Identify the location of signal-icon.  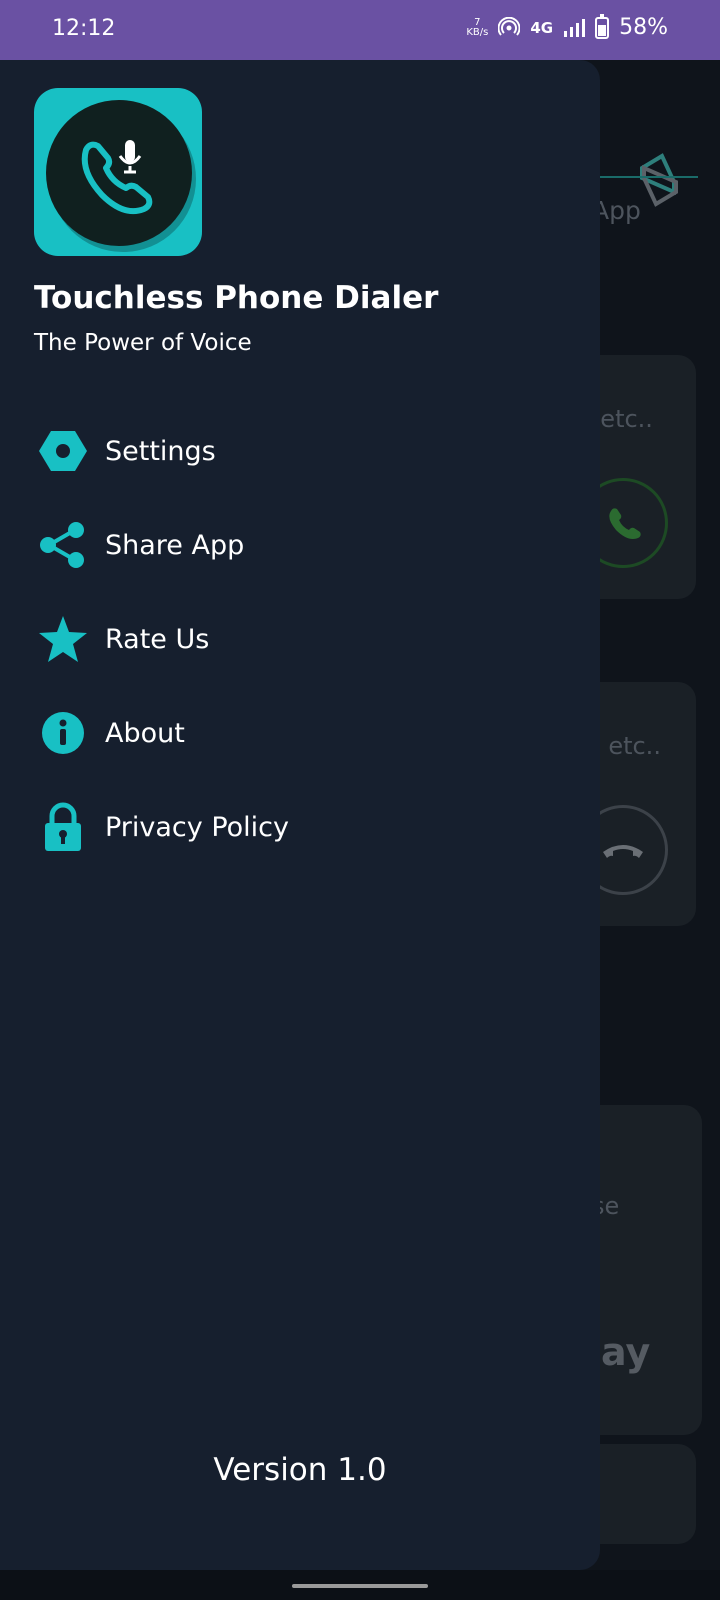
(575, 27).